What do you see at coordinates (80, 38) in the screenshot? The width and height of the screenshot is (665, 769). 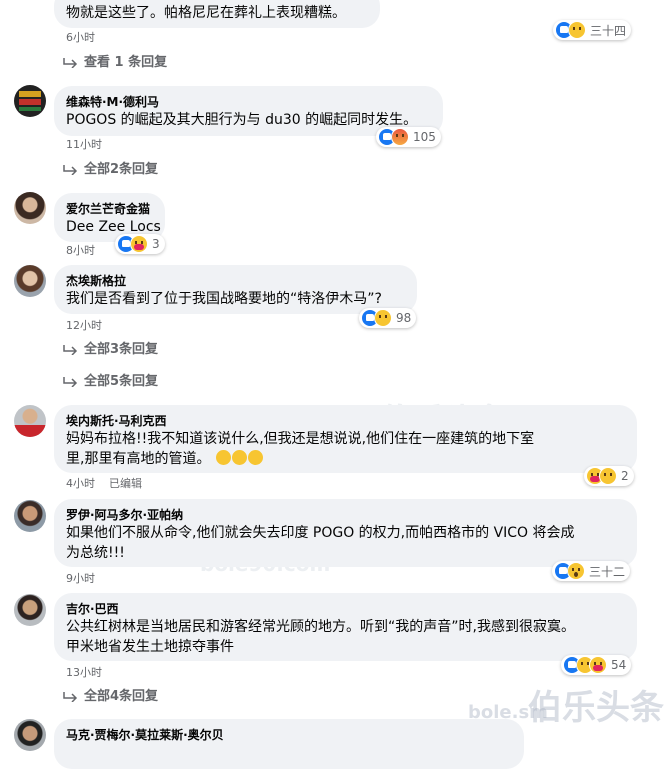 I see `comment-time: 6小时` at bounding box center [80, 38].